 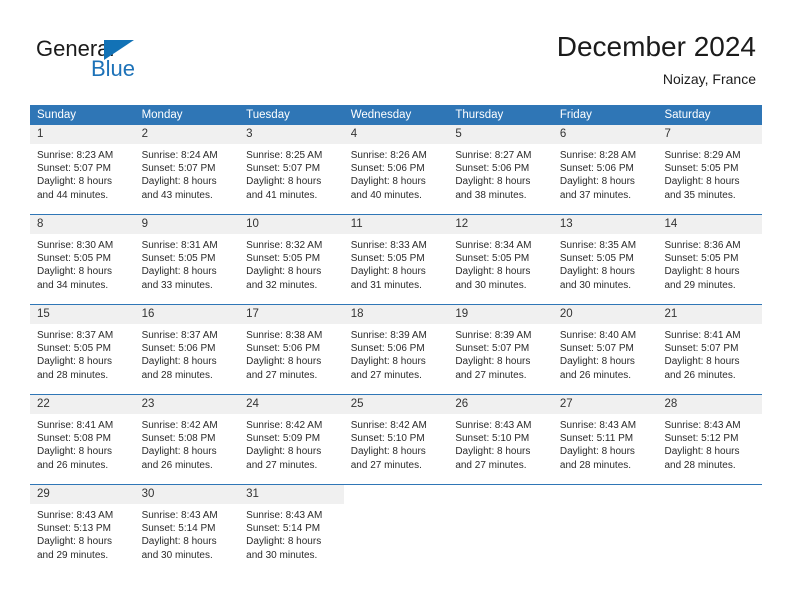 What do you see at coordinates (179, 335) in the screenshot?
I see `sunrise-text: Sunrise: 8:37 AM` at bounding box center [179, 335].